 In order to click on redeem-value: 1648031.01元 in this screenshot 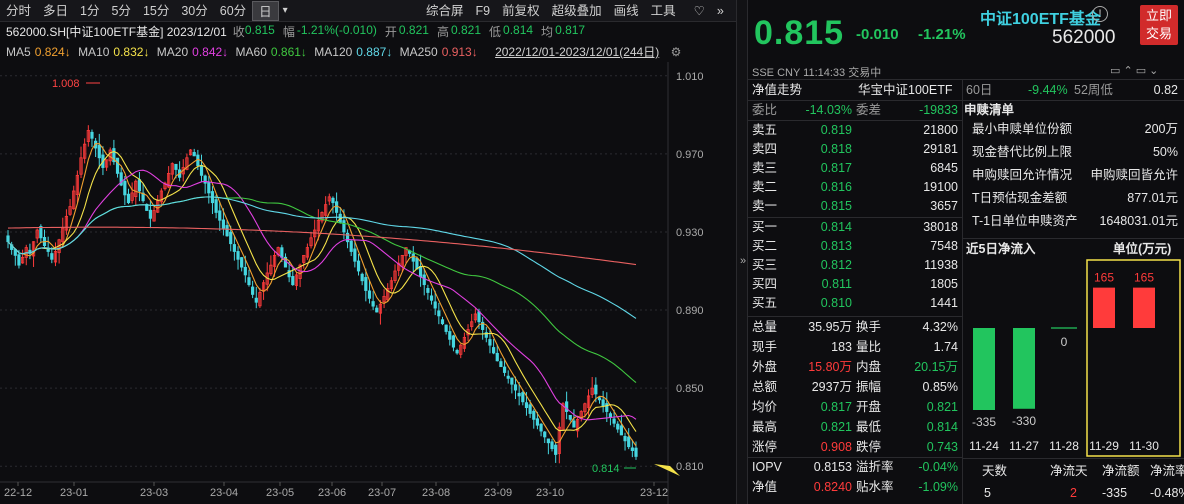, I will do `click(1138, 221)`.